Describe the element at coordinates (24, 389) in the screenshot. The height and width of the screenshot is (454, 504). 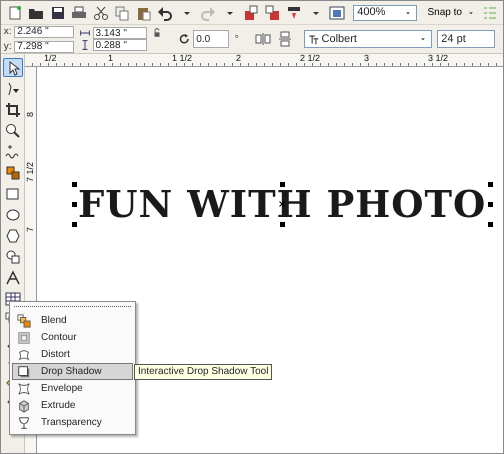
I see `envelope-shape-icon` at that location.